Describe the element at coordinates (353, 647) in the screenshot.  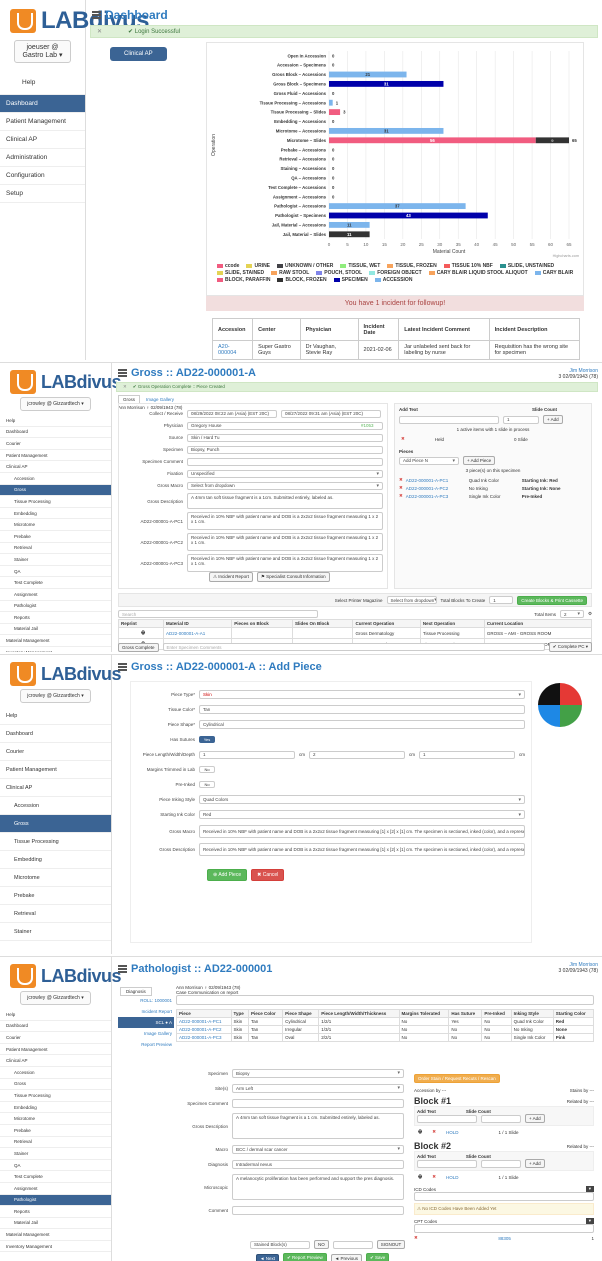
I see `specimen-comment-input: Enter Specimen Comments` at that location.